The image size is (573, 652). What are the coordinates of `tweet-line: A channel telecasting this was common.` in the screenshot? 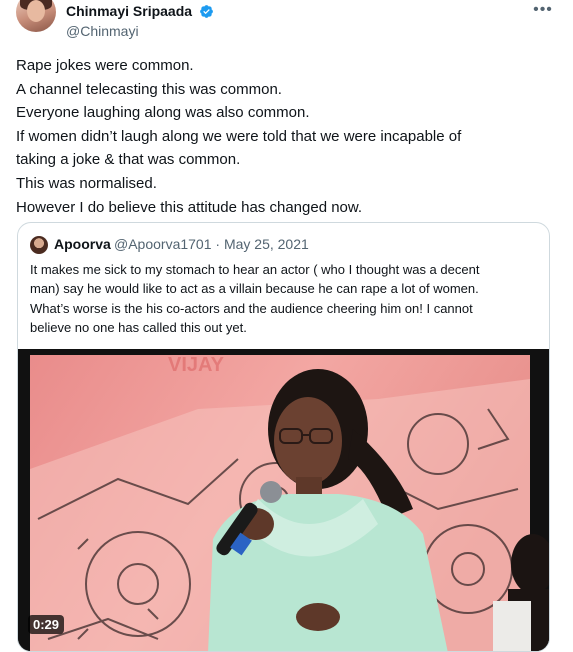 It's located at (149, 89).